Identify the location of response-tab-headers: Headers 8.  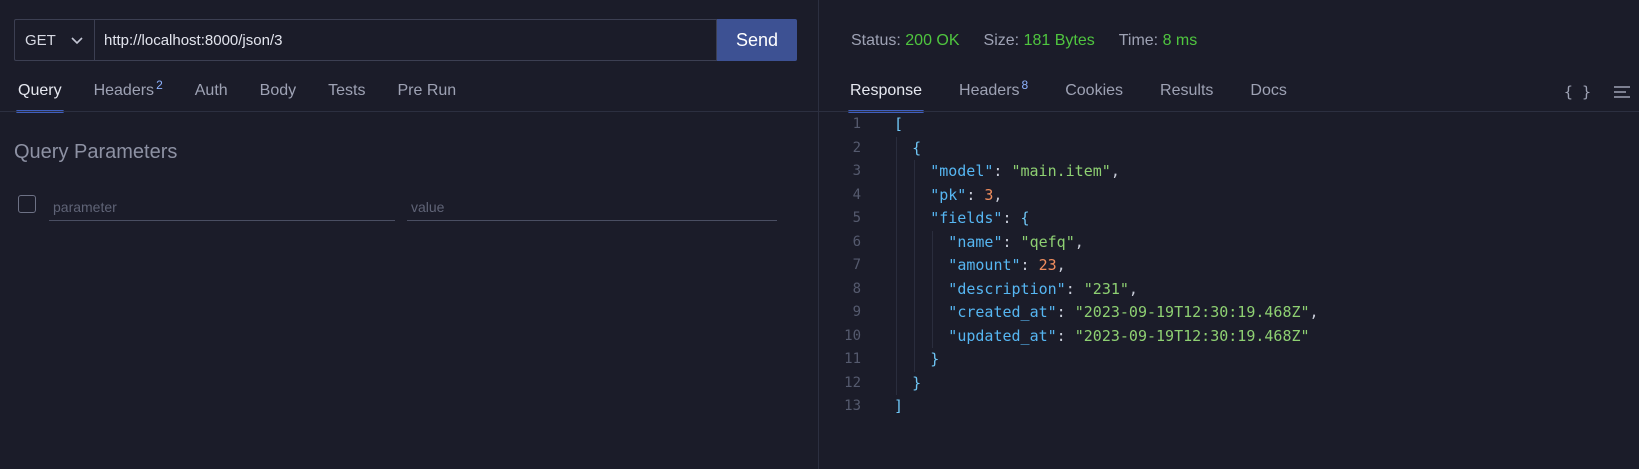
(993, 95).